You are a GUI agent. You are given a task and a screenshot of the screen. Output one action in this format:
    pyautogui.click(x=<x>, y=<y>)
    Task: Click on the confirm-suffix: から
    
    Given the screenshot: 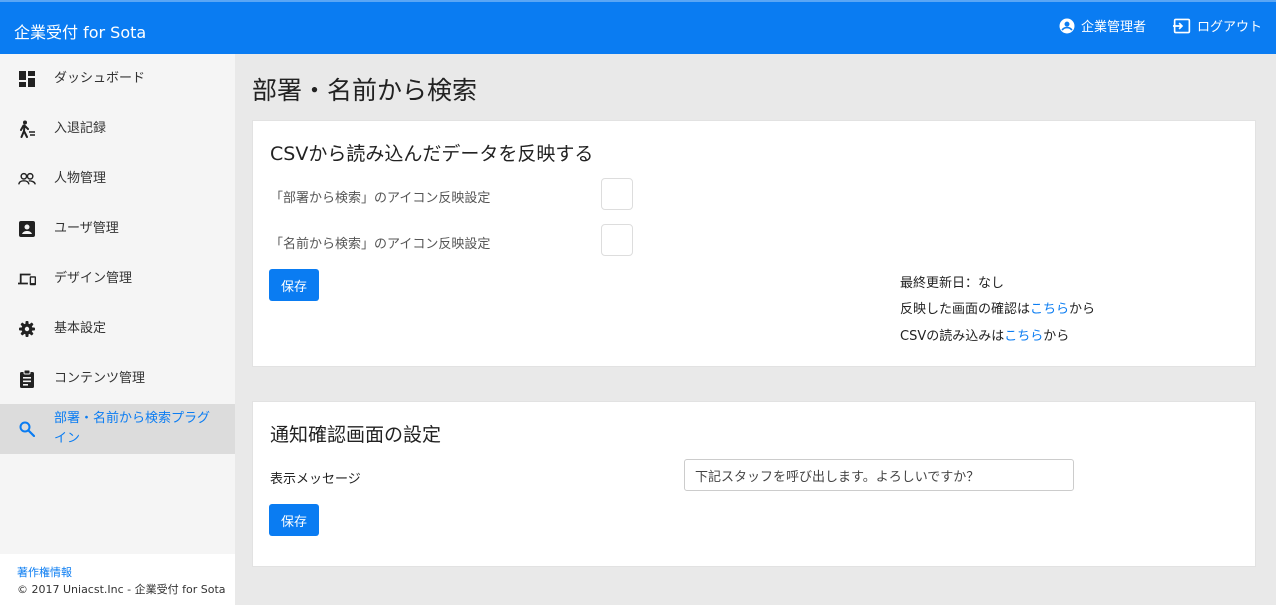 What is the action you would take?
    pyautogui.click(x=1082, y=309)
    